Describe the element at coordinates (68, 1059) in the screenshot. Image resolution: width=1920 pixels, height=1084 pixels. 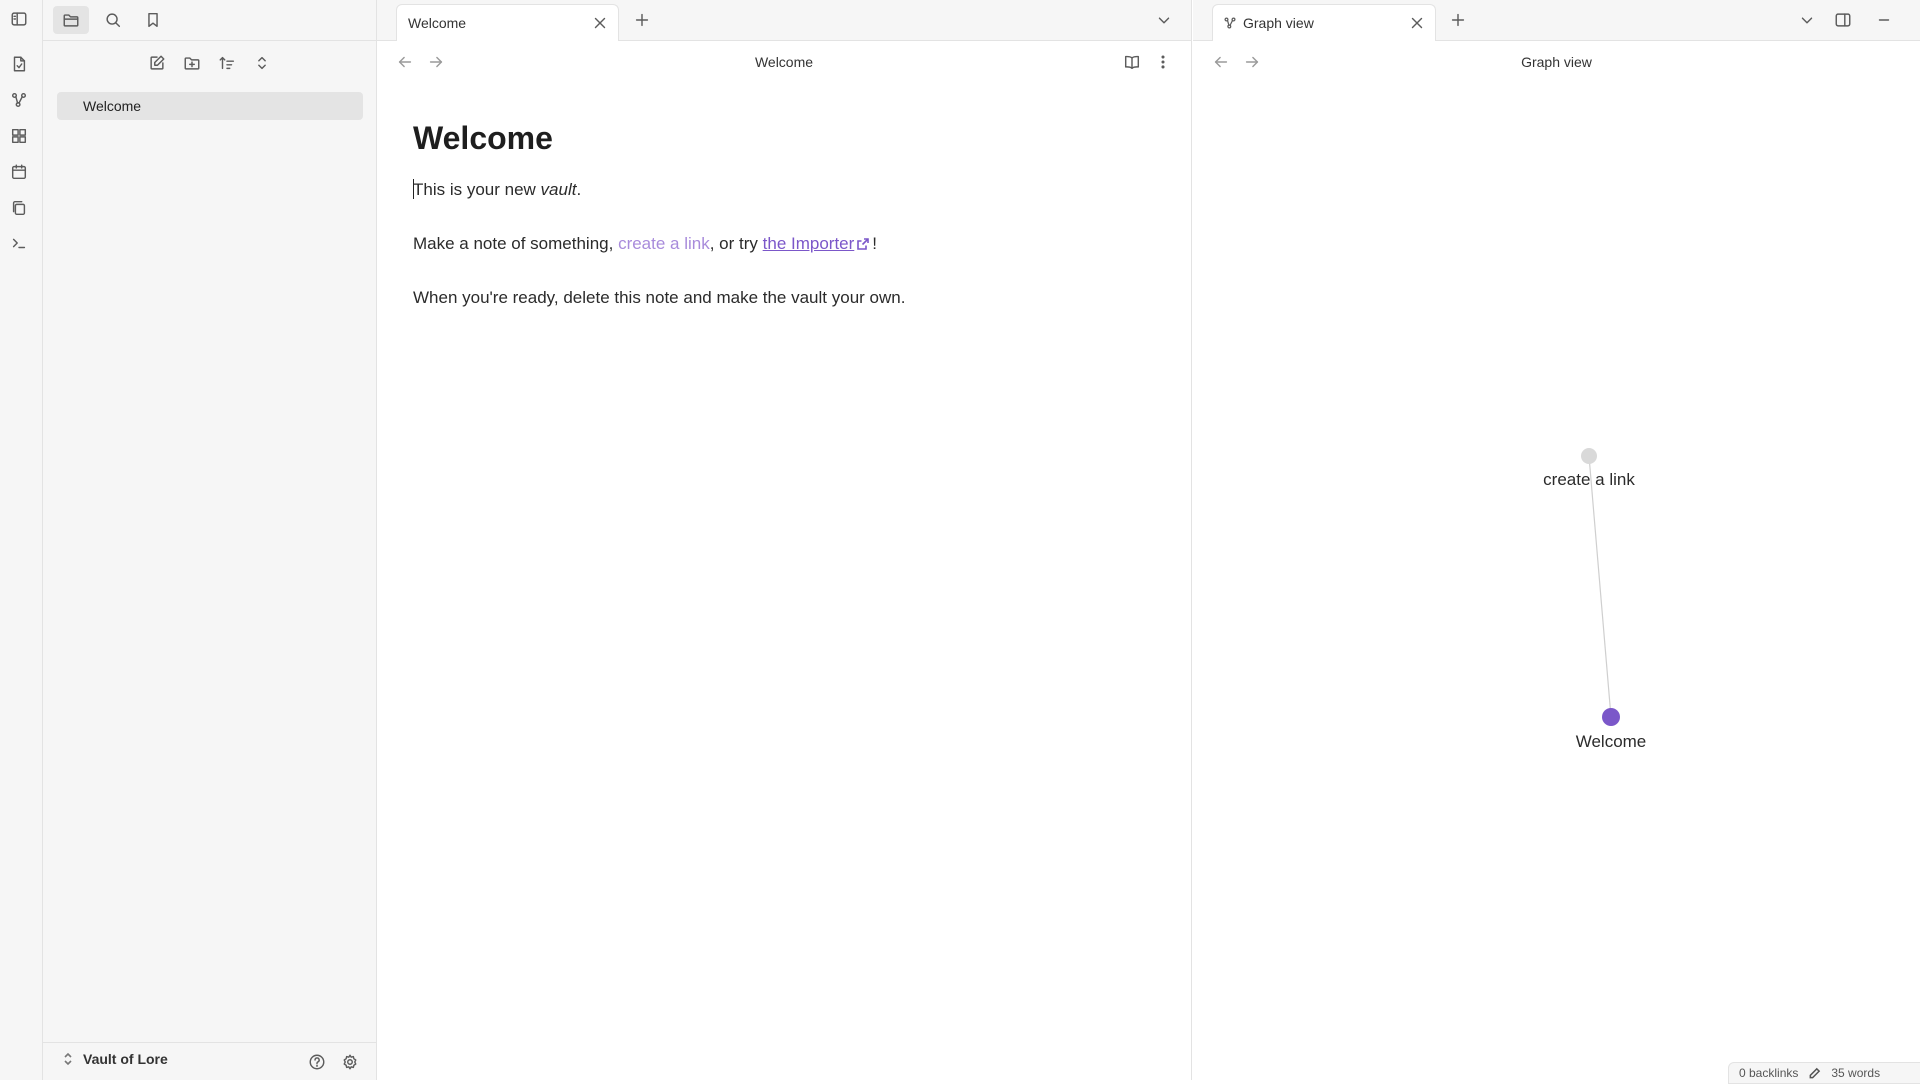
I see `chevron-updown-icon` at that location.